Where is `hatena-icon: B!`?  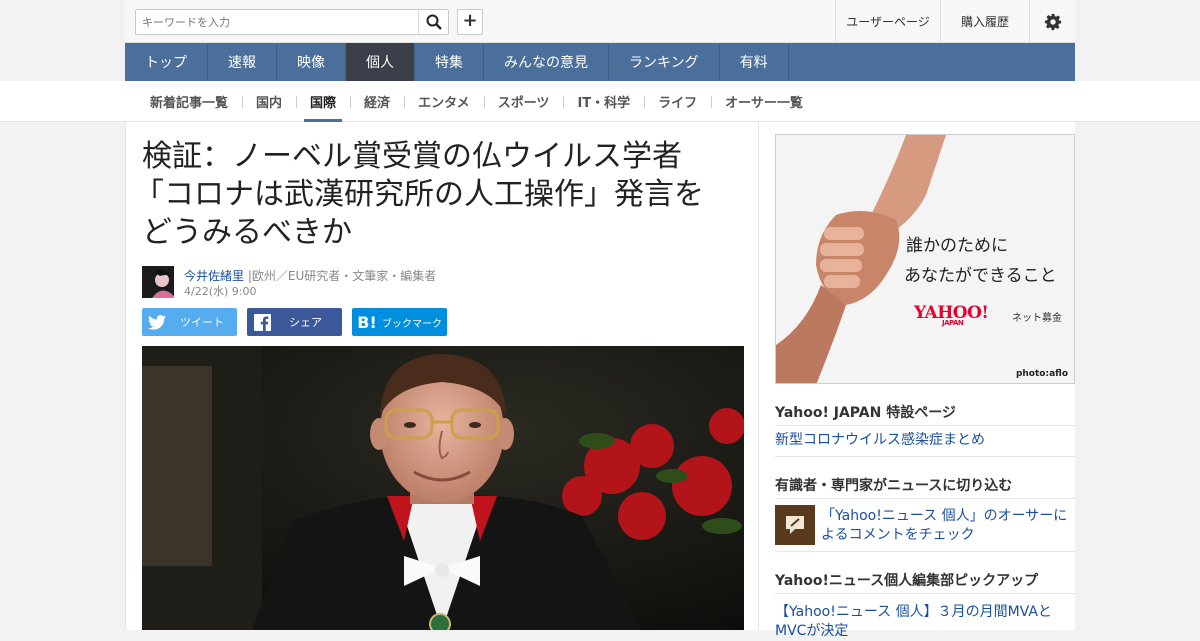
hatena-icon: B! is located at coordinates (367, 322).